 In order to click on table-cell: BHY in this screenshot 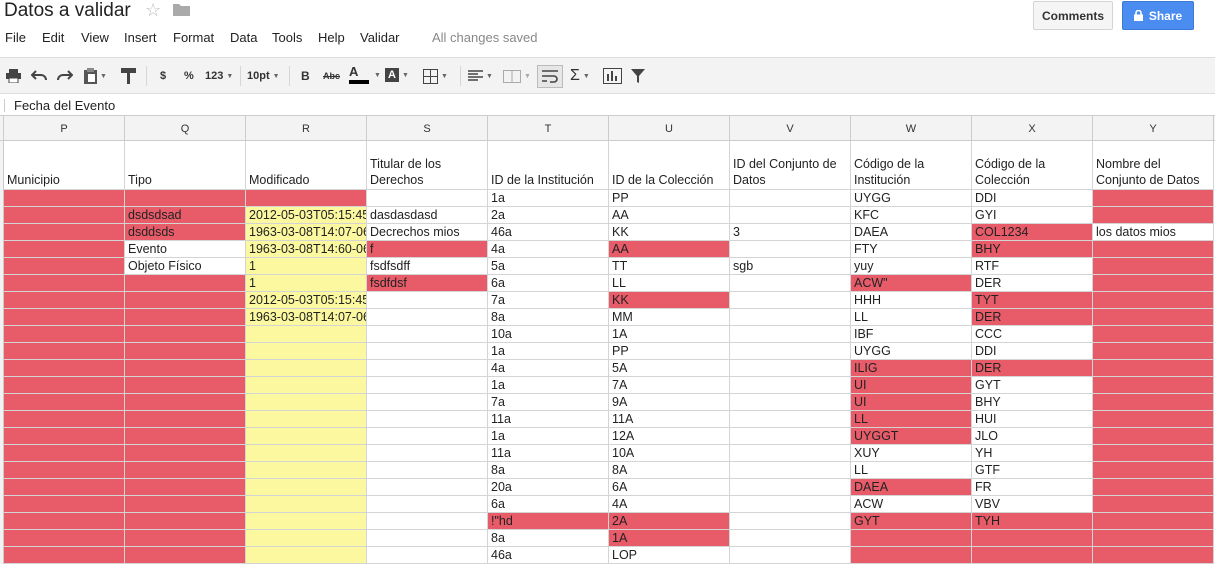, I will do `click(1032, 402)`.